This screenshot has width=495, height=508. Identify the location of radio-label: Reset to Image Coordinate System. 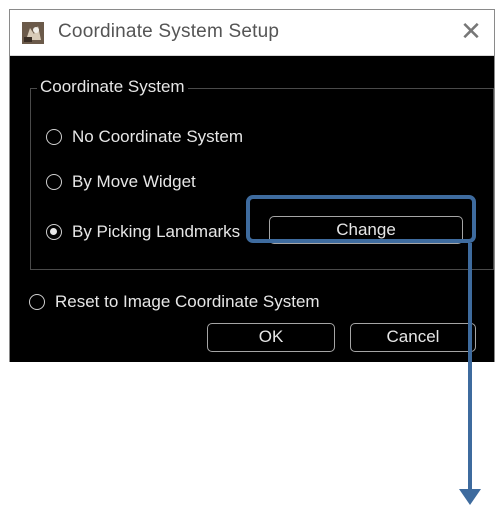
(187, 301).